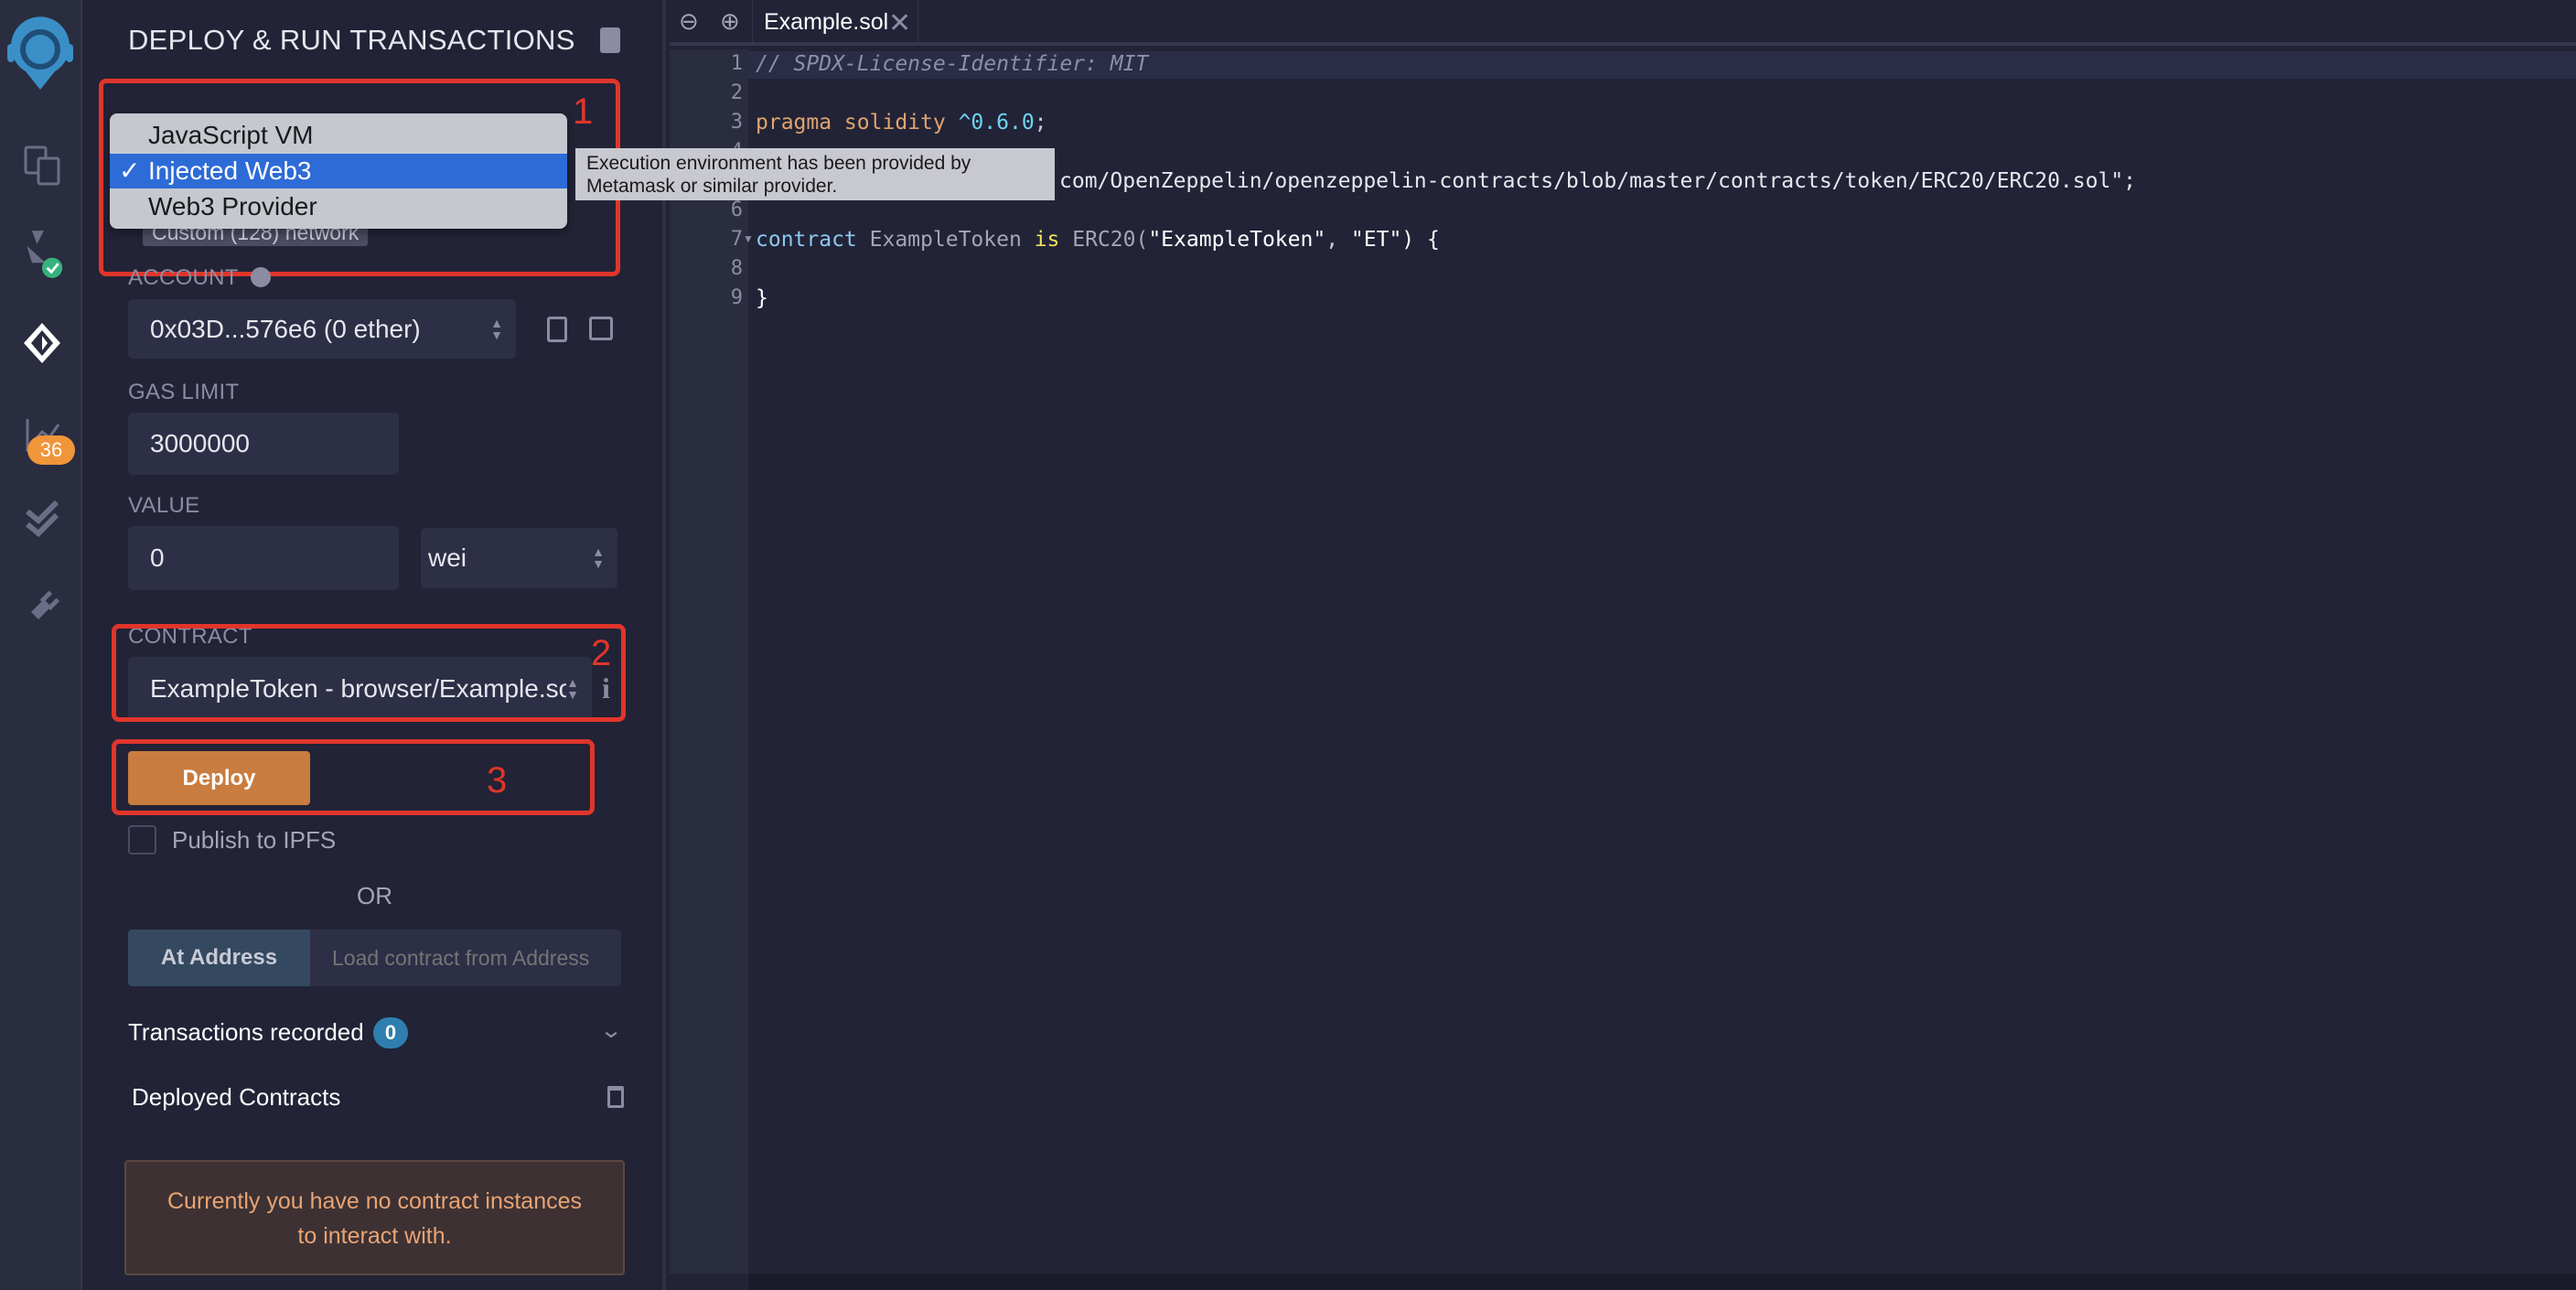  What do you see at coordinates (736, 210) in the screenshot?
I see `line-number: 6` at bounding box center [736, 210].